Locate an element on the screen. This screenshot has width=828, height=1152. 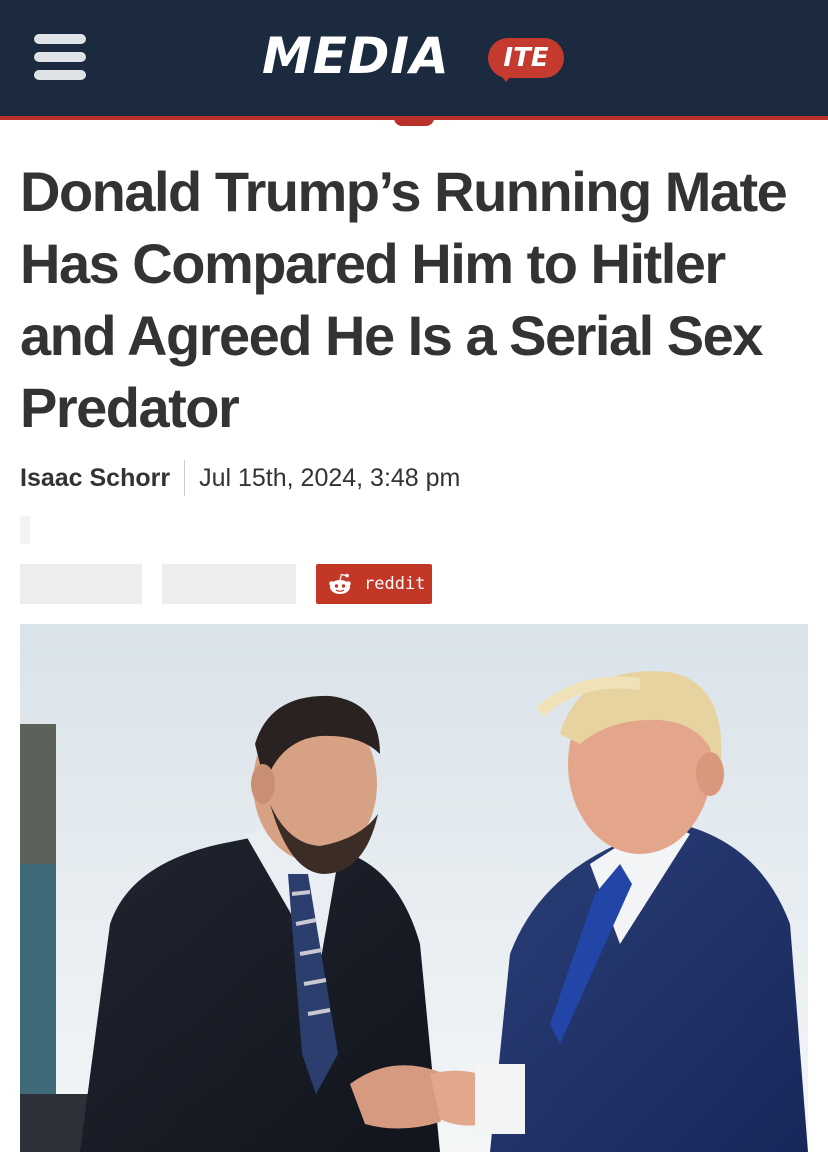
reddit-share-button: reddit is located at coordinates (374, 584).